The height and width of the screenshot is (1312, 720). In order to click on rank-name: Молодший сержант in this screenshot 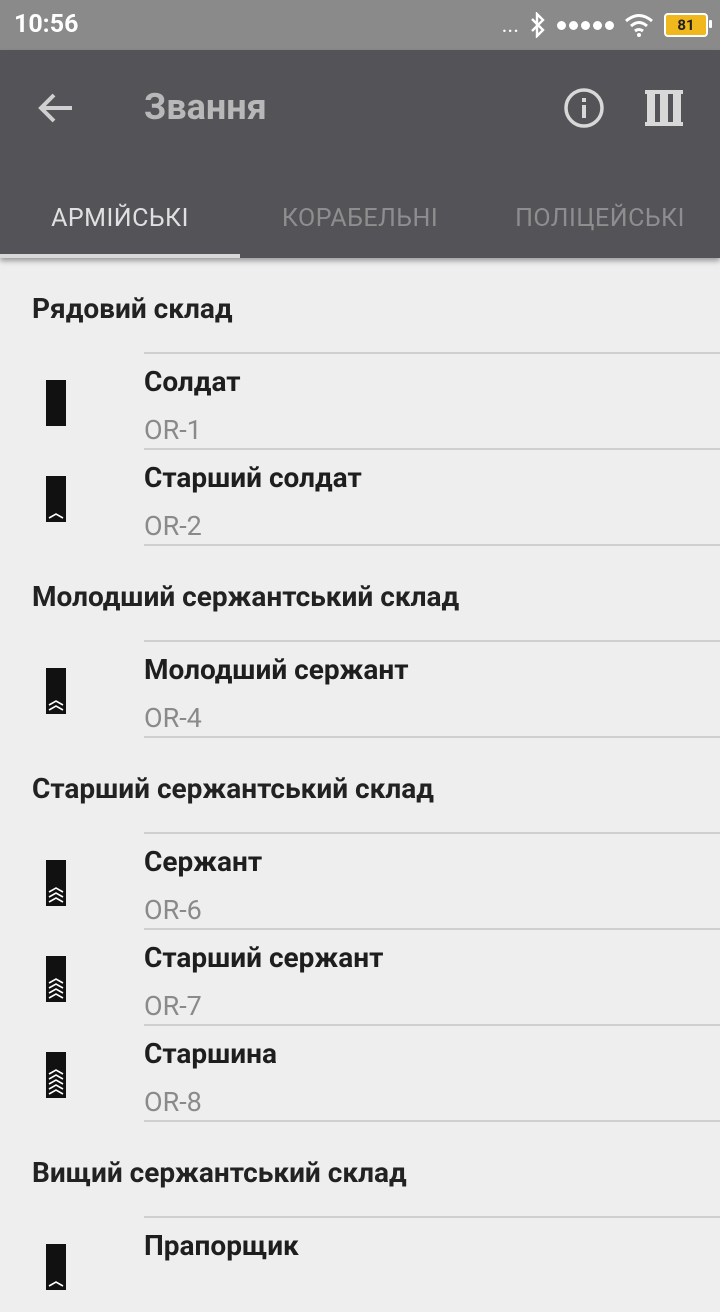, I will do `click(276, 669)`.